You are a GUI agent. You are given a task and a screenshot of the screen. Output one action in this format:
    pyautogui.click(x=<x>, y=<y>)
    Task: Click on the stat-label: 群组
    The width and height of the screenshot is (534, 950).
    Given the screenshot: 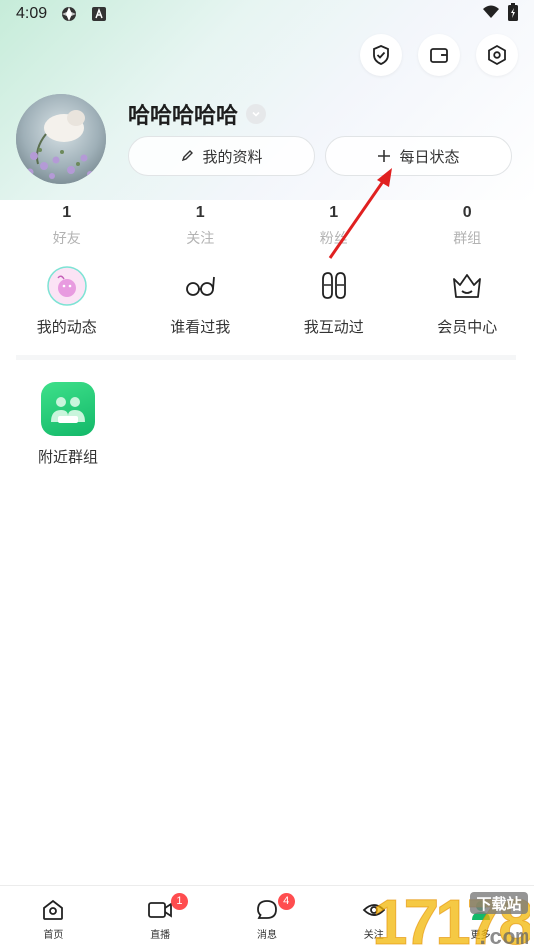 What is the action you would take?
    pyautogui.click(x=467, y=239)
    